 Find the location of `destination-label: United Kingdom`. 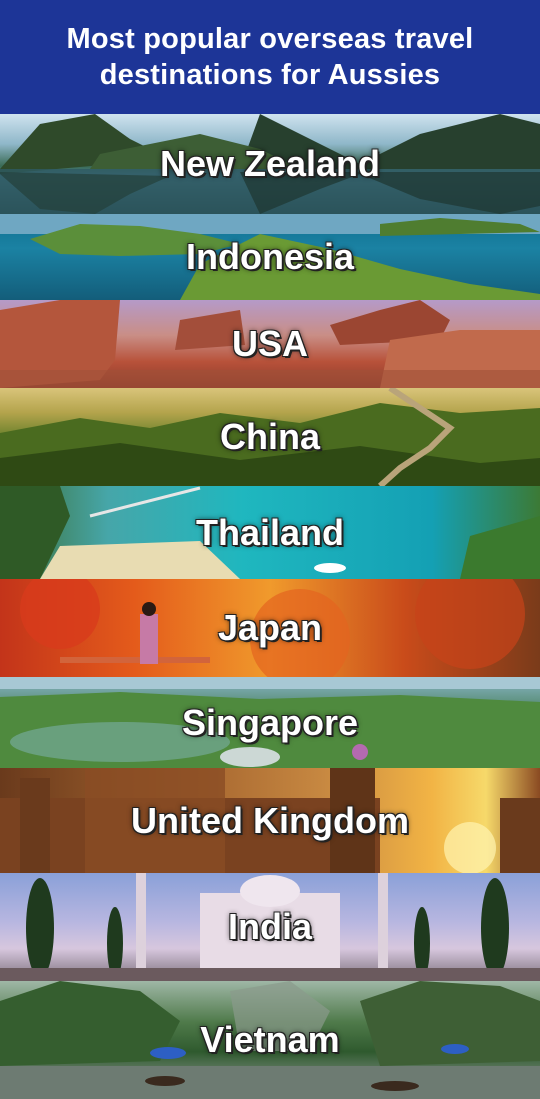

destination-label: United Kingdom is located at coordinates (270, 820).